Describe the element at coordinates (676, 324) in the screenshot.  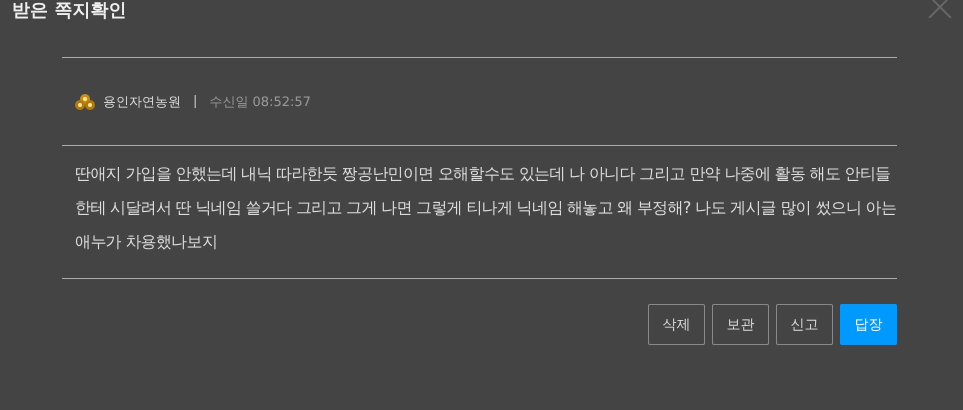
I see `action-button: 삭제` at that location.